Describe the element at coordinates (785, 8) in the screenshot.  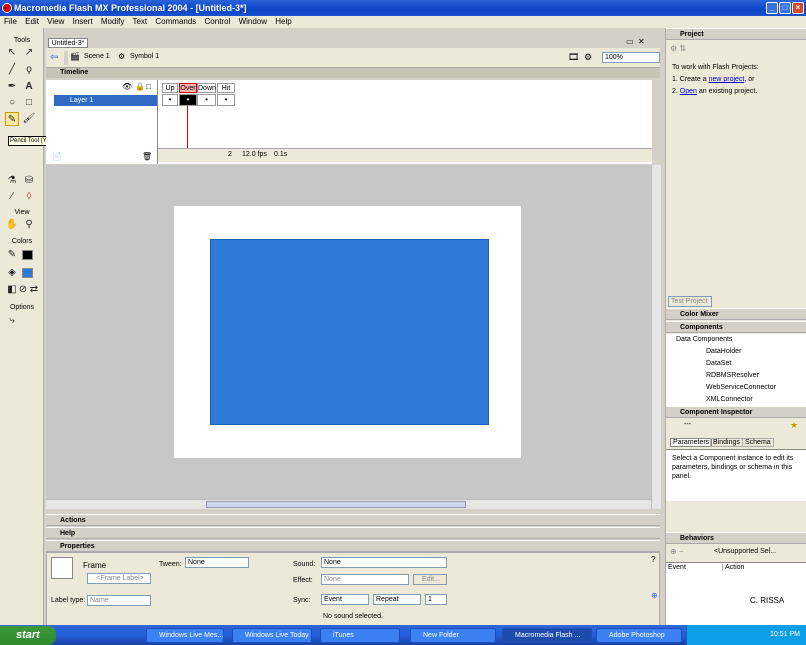
I see `maximize-button: □` at that location.